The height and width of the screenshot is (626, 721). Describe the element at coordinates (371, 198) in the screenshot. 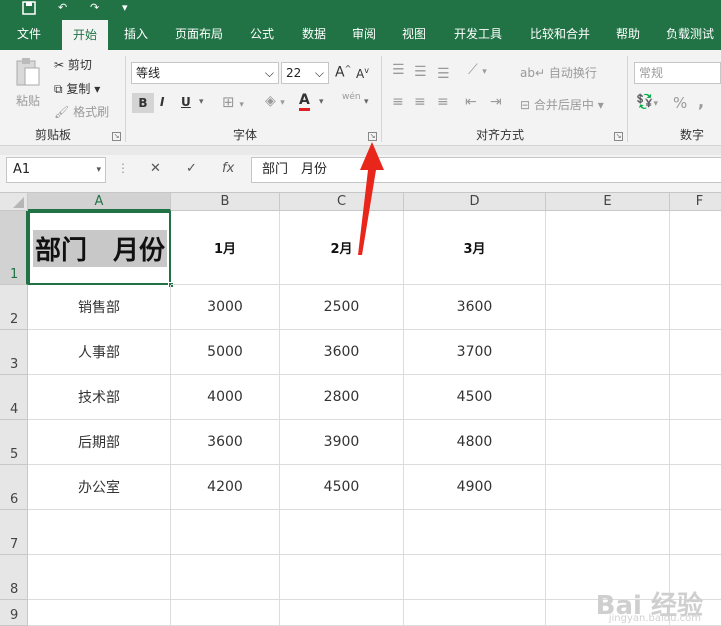

I see `annotation-arrow` at that location.